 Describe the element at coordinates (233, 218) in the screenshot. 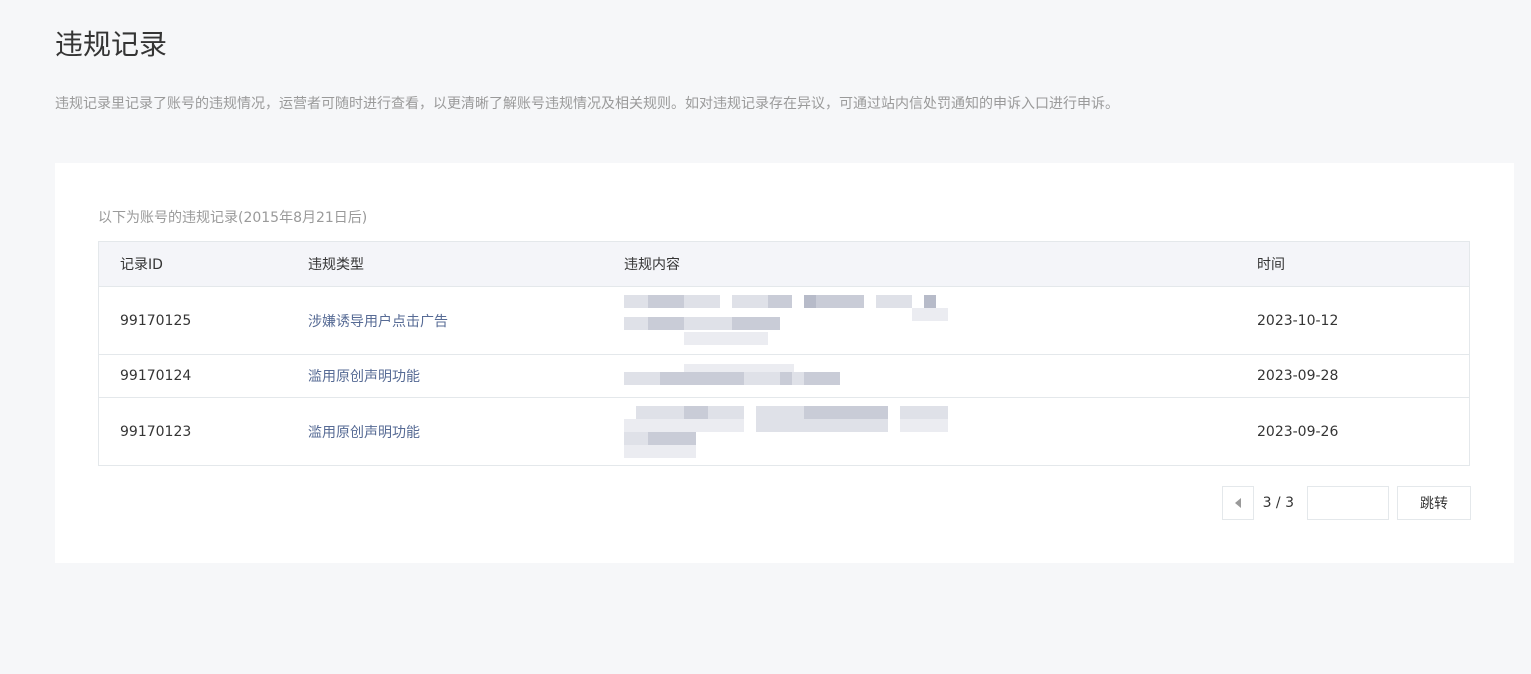

I see `records-caption: 以下为账号的违规记录(2015年8月21日后)` at that location.